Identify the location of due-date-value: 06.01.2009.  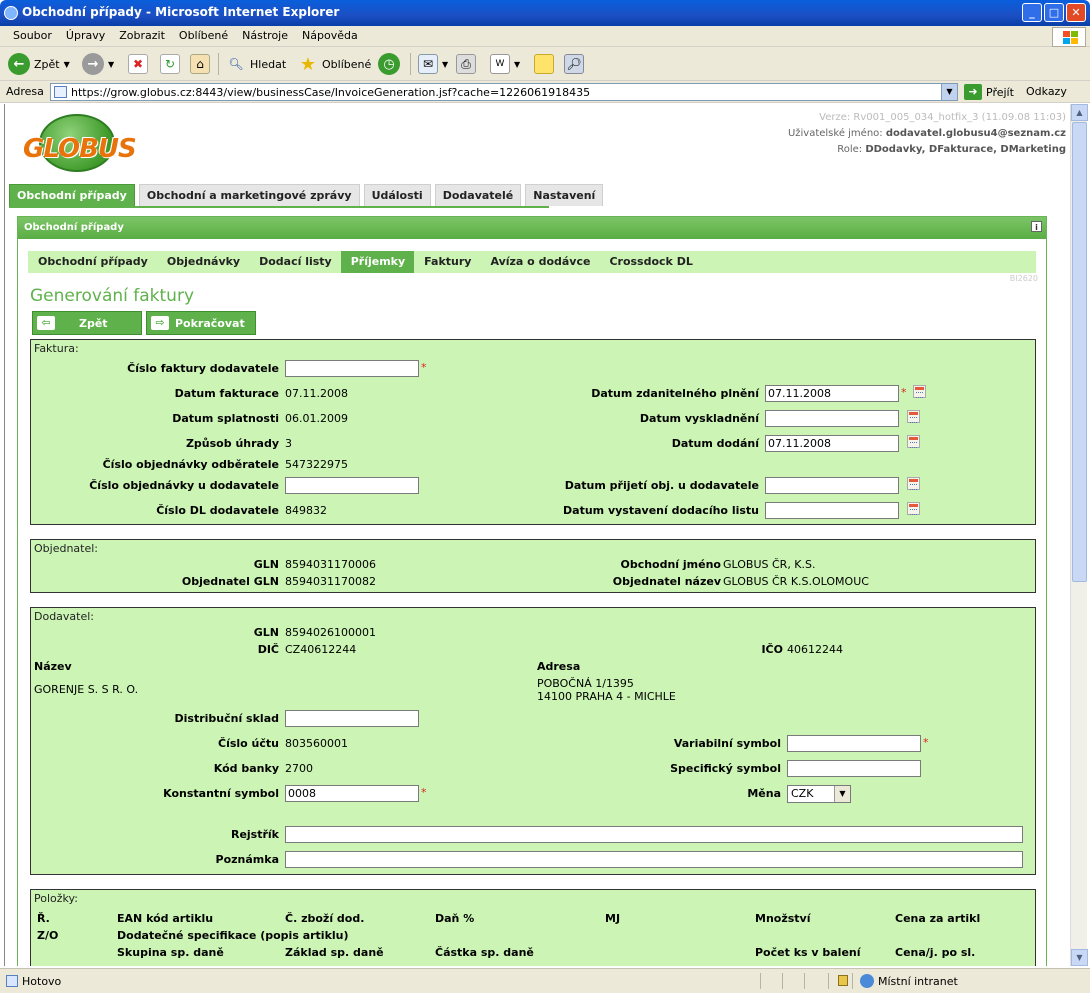
(316, 418).